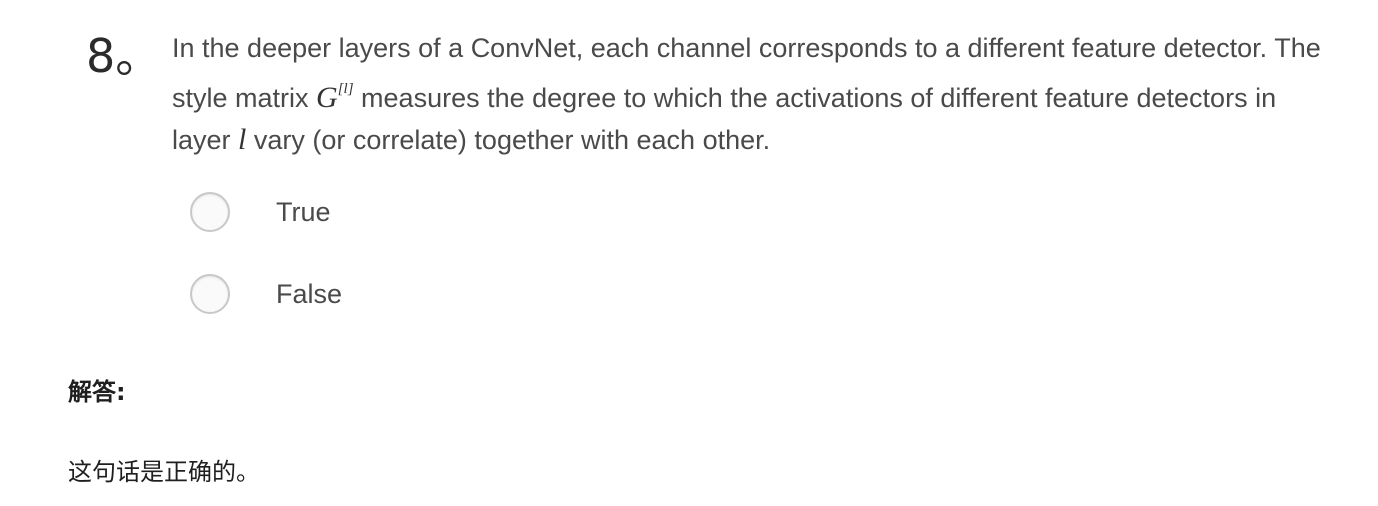  Describe the element at coordinates (327, 97) in the screenshot. I see `style-matrix-letter: G` at that location.